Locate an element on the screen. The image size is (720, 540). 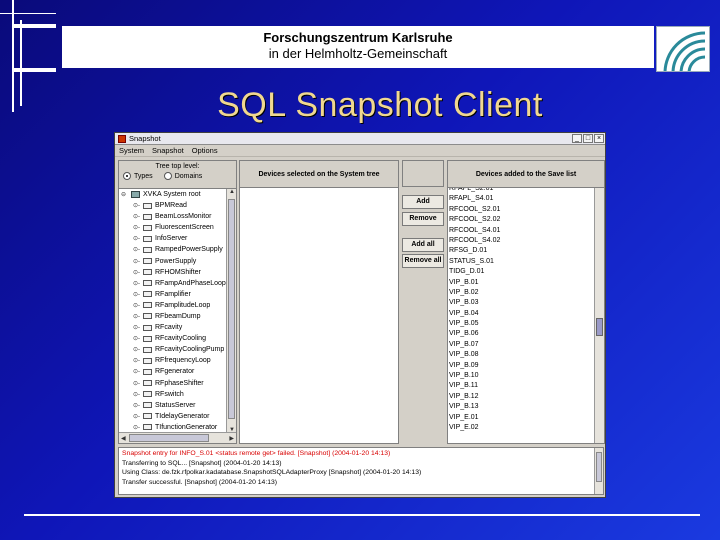
save-list-item: VIP_B.09 is located at coordinates (521, 366).